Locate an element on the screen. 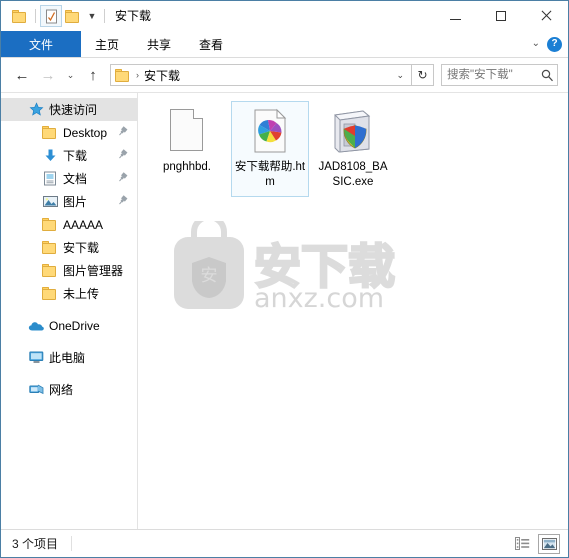 This screenshot has width=569, height=558. svg-text: 安下载 is located at coordinates (324, 267).